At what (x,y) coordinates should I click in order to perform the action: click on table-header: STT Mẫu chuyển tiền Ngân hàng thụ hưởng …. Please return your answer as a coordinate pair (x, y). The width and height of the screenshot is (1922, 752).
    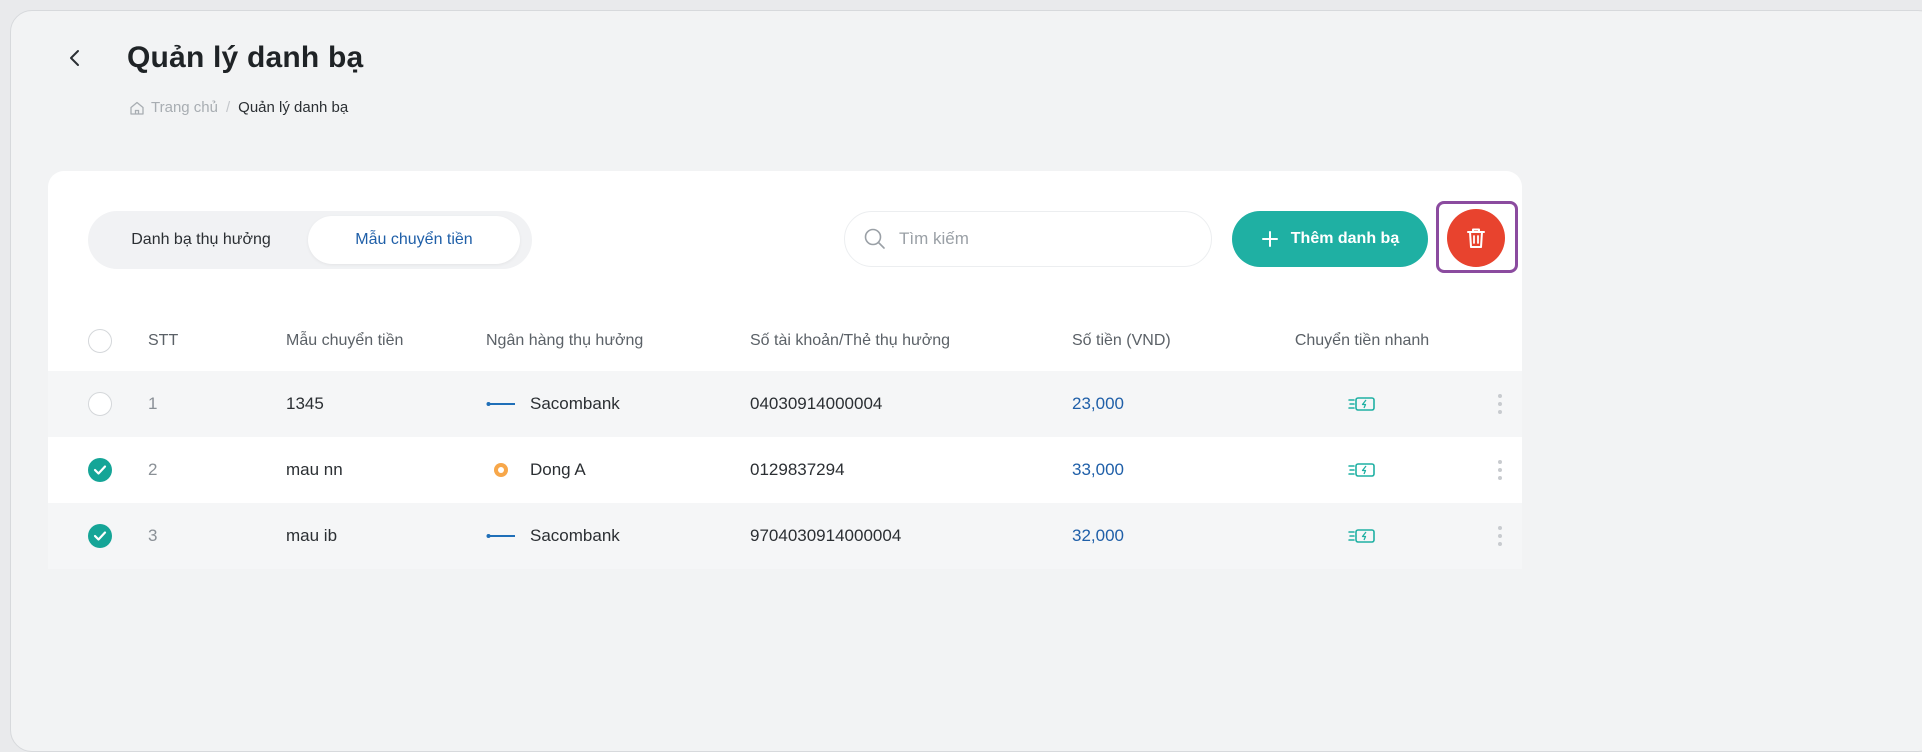
    Looking at the image, I should click on (785, 341).